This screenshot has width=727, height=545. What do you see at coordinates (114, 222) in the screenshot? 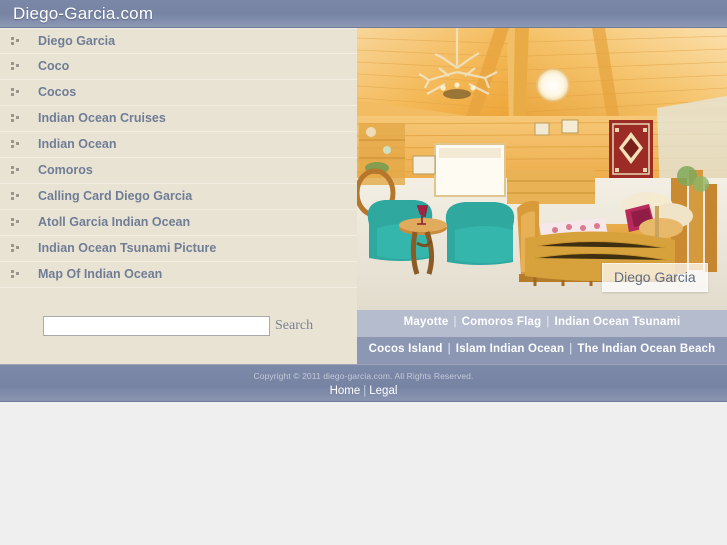
I see `sidebar-item-label: Atoll Garcia Indian Ocean` at bounding box center [114, 222].